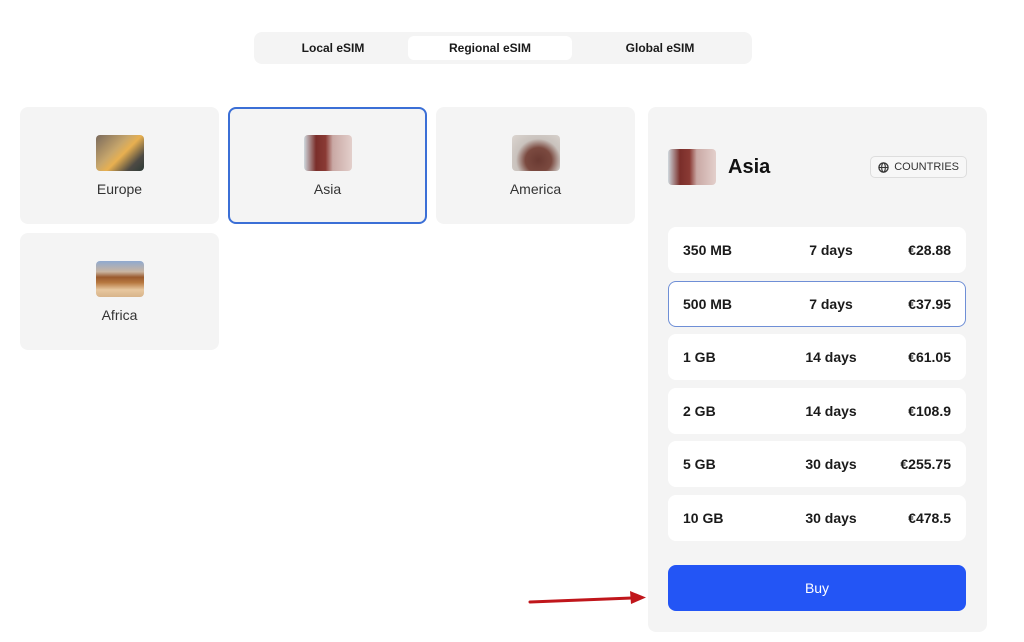  I want to click on esim-type-tabs: Local eSIM Regional eSIM Global eSIM, so click(503, 48).